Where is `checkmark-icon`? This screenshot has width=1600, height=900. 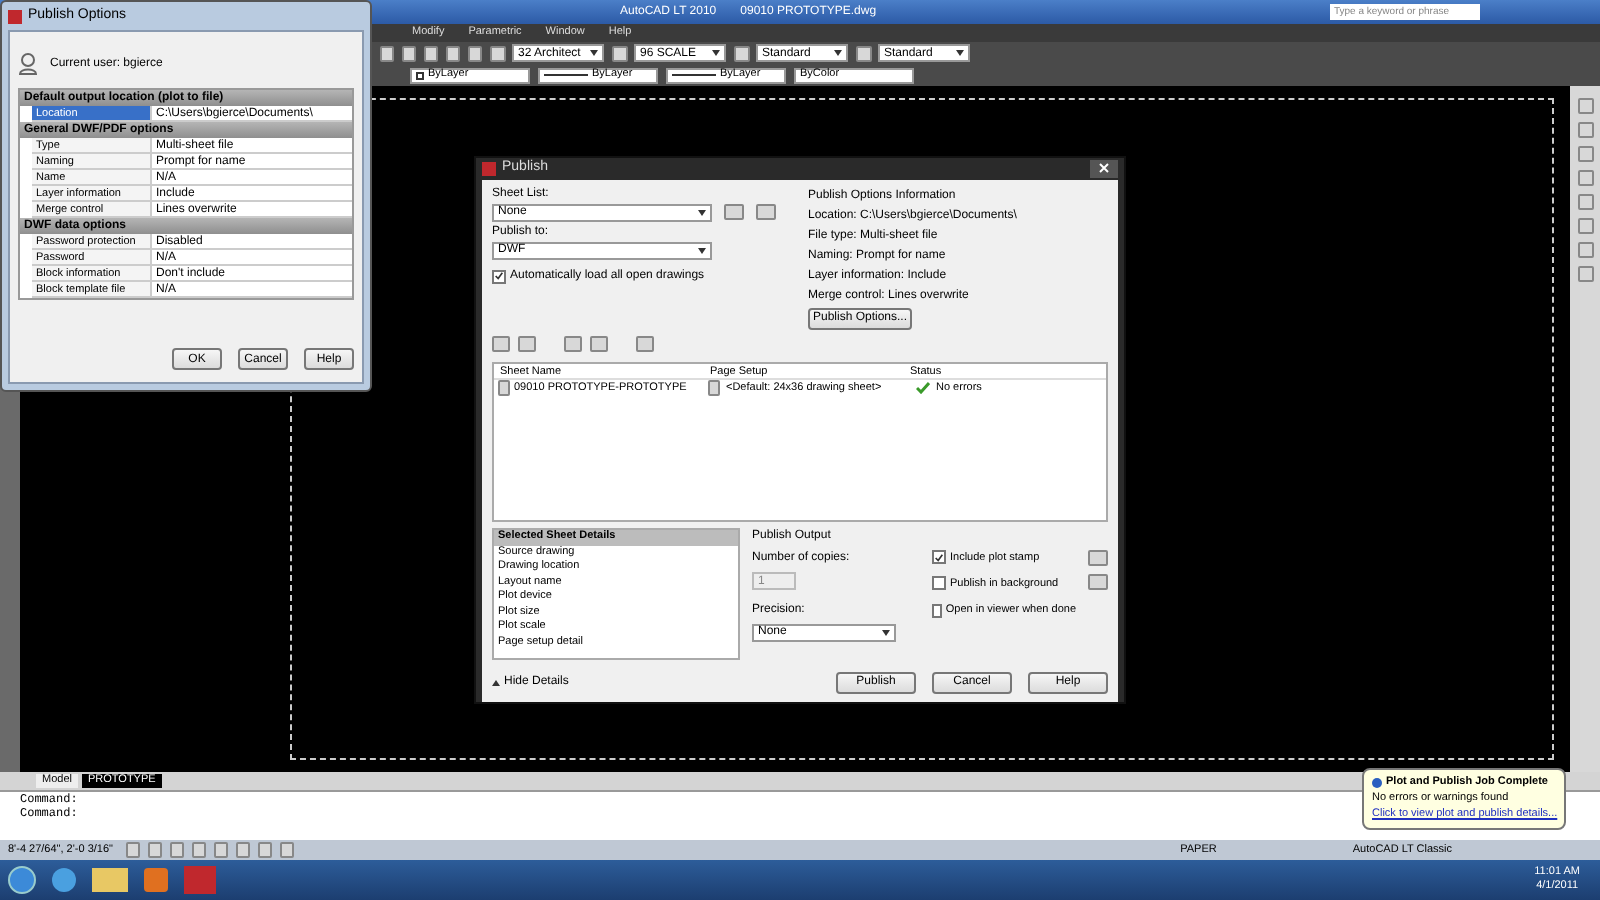 checkmark-icon is located at coordinates (923, 388).